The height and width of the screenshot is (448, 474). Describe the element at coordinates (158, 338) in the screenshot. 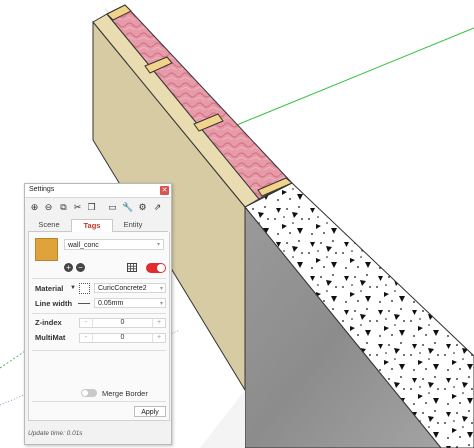

I see `multimat-increment-button: +` at that location.